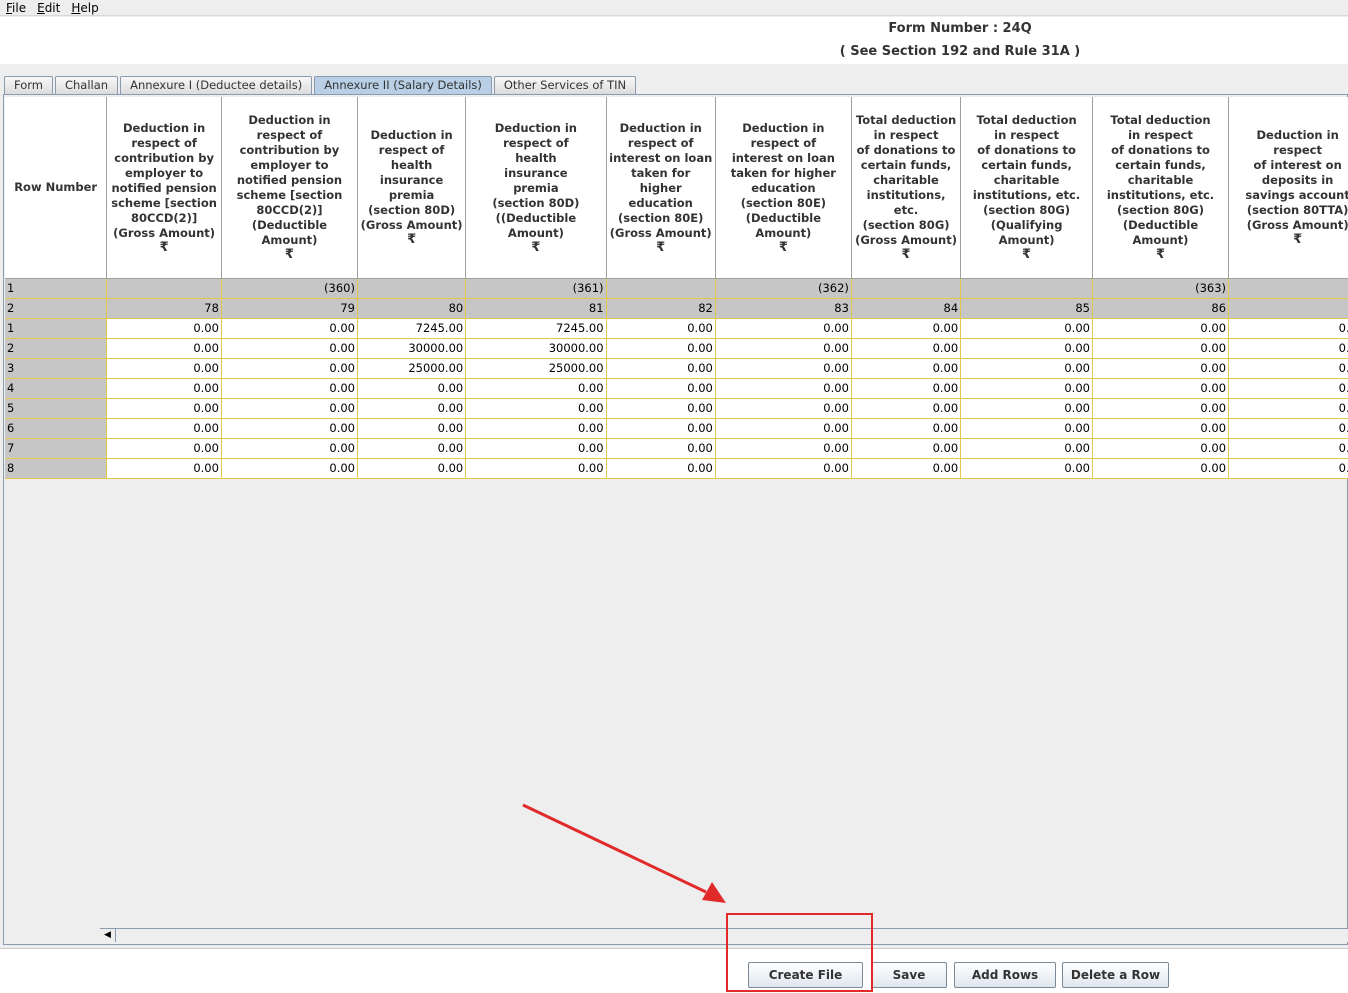  I want to click on menu-help: Help, so click(84, 8).